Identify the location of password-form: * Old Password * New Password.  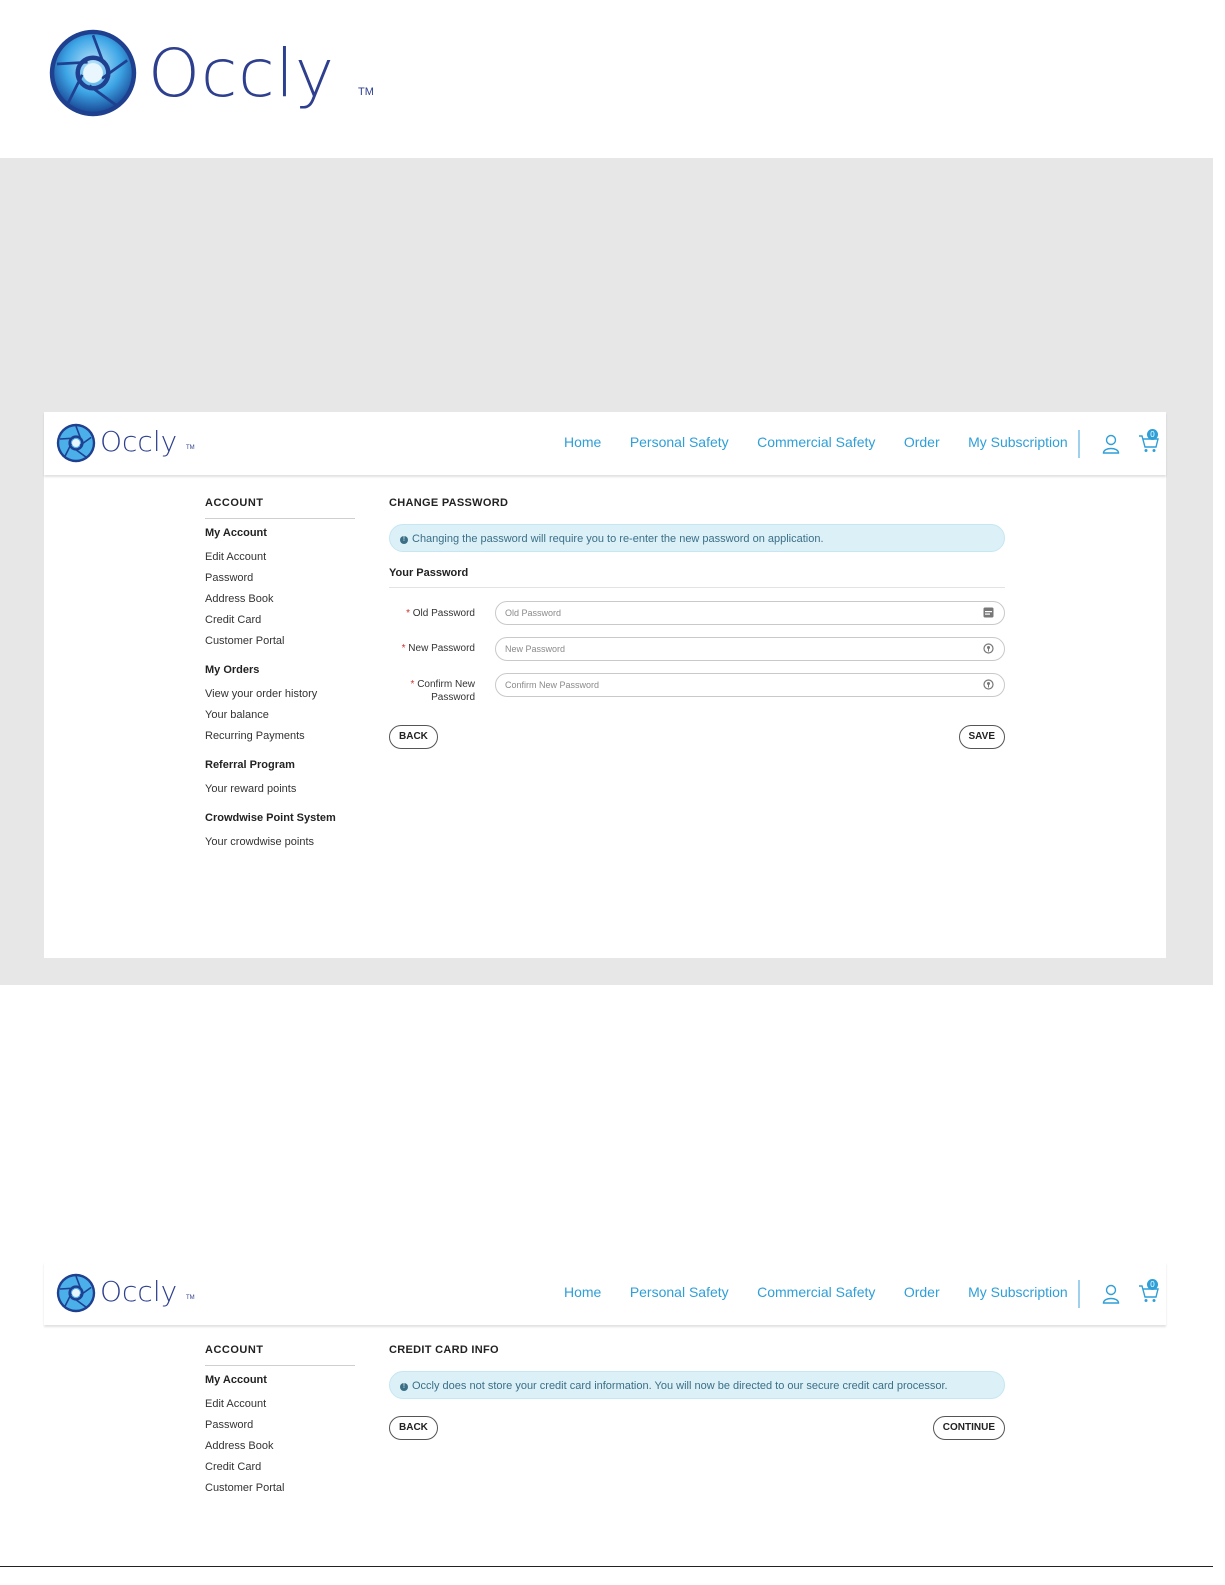
(697, 655).